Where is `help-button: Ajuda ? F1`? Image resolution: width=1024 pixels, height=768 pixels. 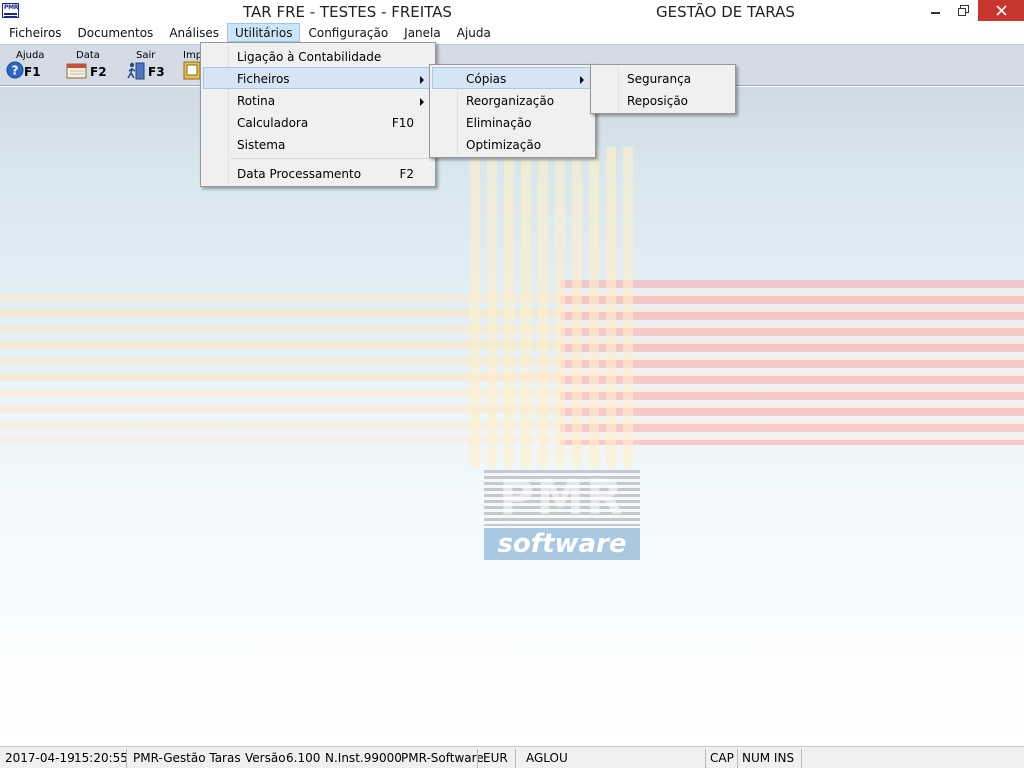
help-button: Ajuda ? F1 is located at coordinates (28, 66).